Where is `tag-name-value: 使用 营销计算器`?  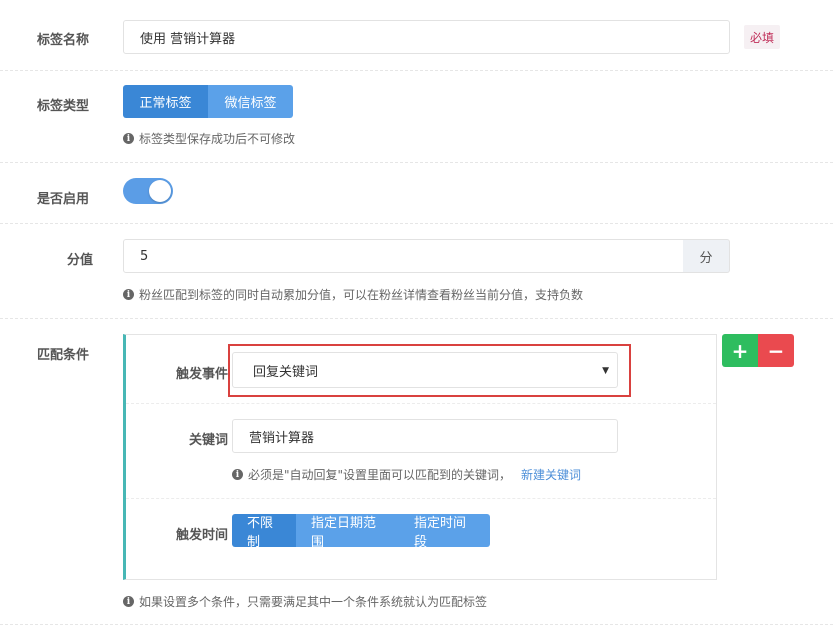
tag-name-value: 使用 营销计算器 is located at coordinates (188, 39).